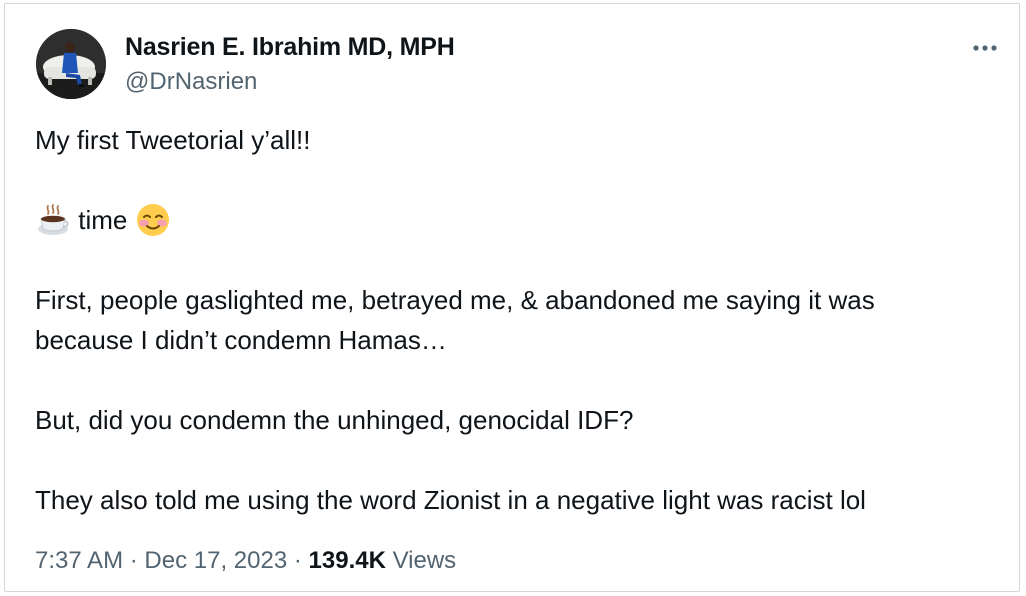  I want to click on more-options-button, so click(985, 46).